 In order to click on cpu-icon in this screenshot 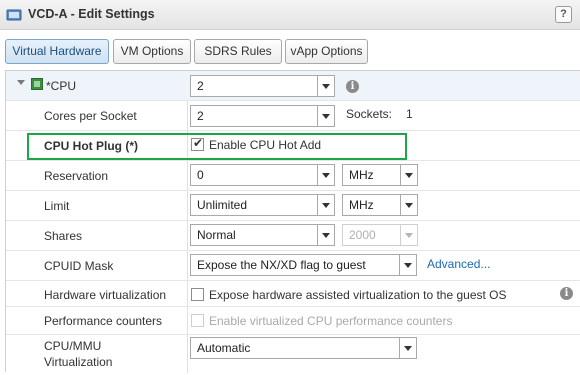, I will do `click(37, 84)`.